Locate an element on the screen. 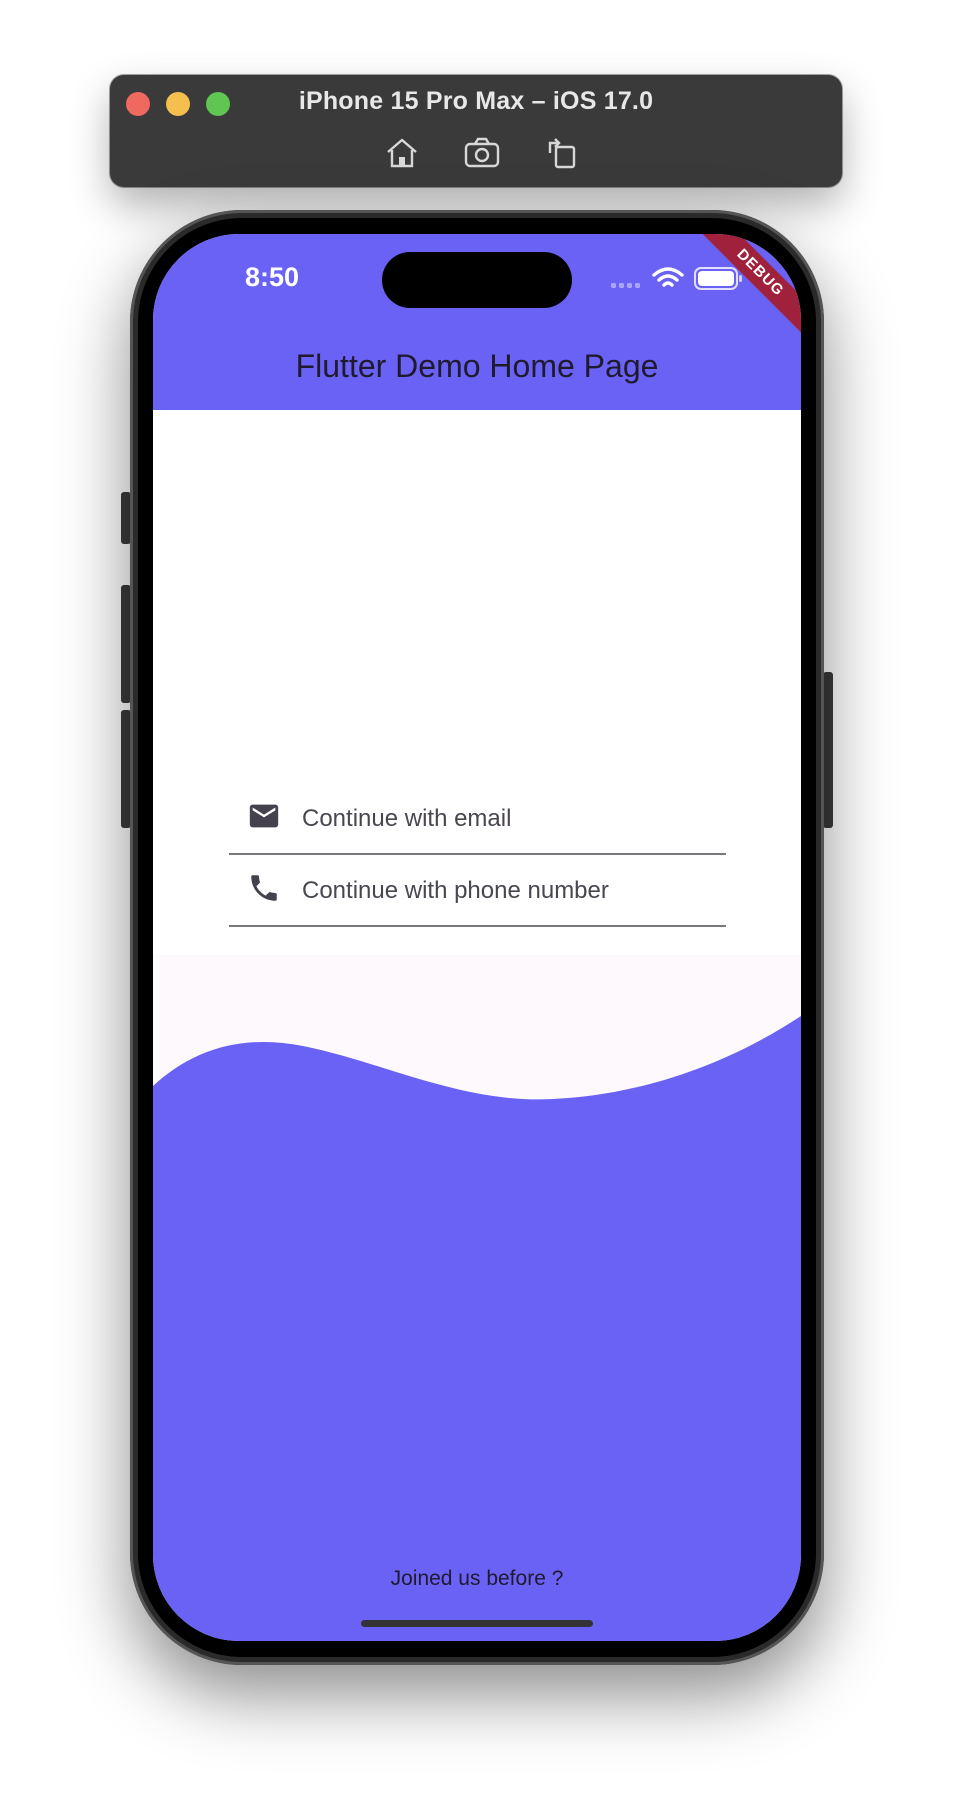  wifi-icon is located at coordinates (668, 277).